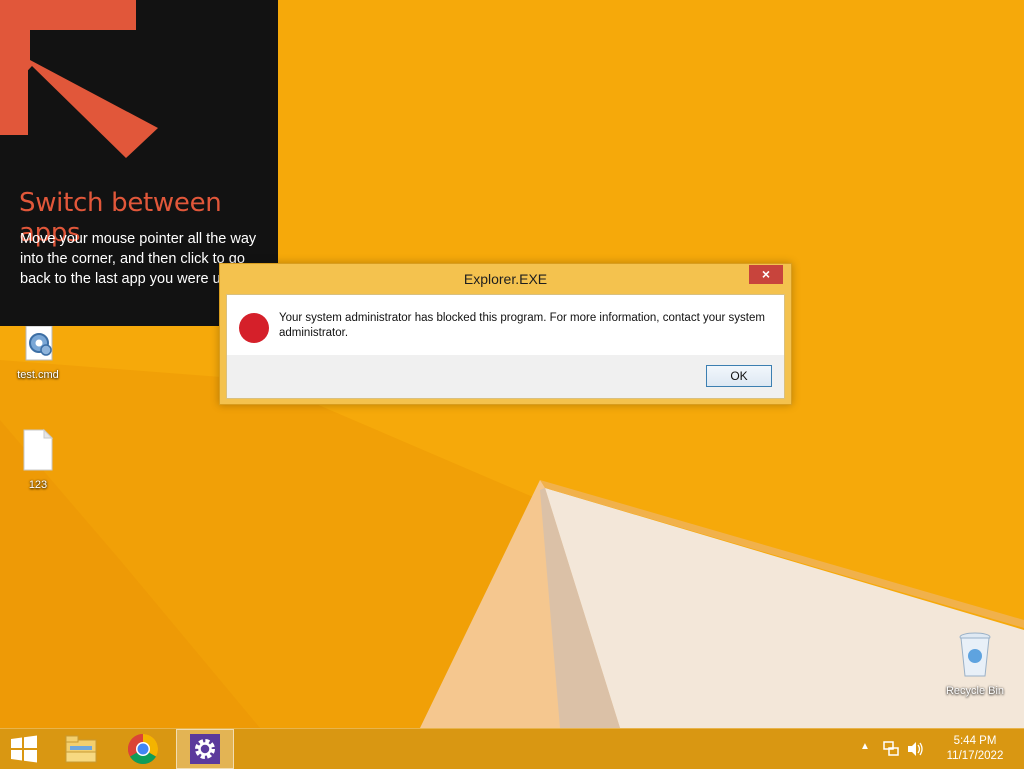  Describe the element at coordinates (975, 749) in the screenshot. I see `clock: 5:44 PM 11/17/2022` at that location.